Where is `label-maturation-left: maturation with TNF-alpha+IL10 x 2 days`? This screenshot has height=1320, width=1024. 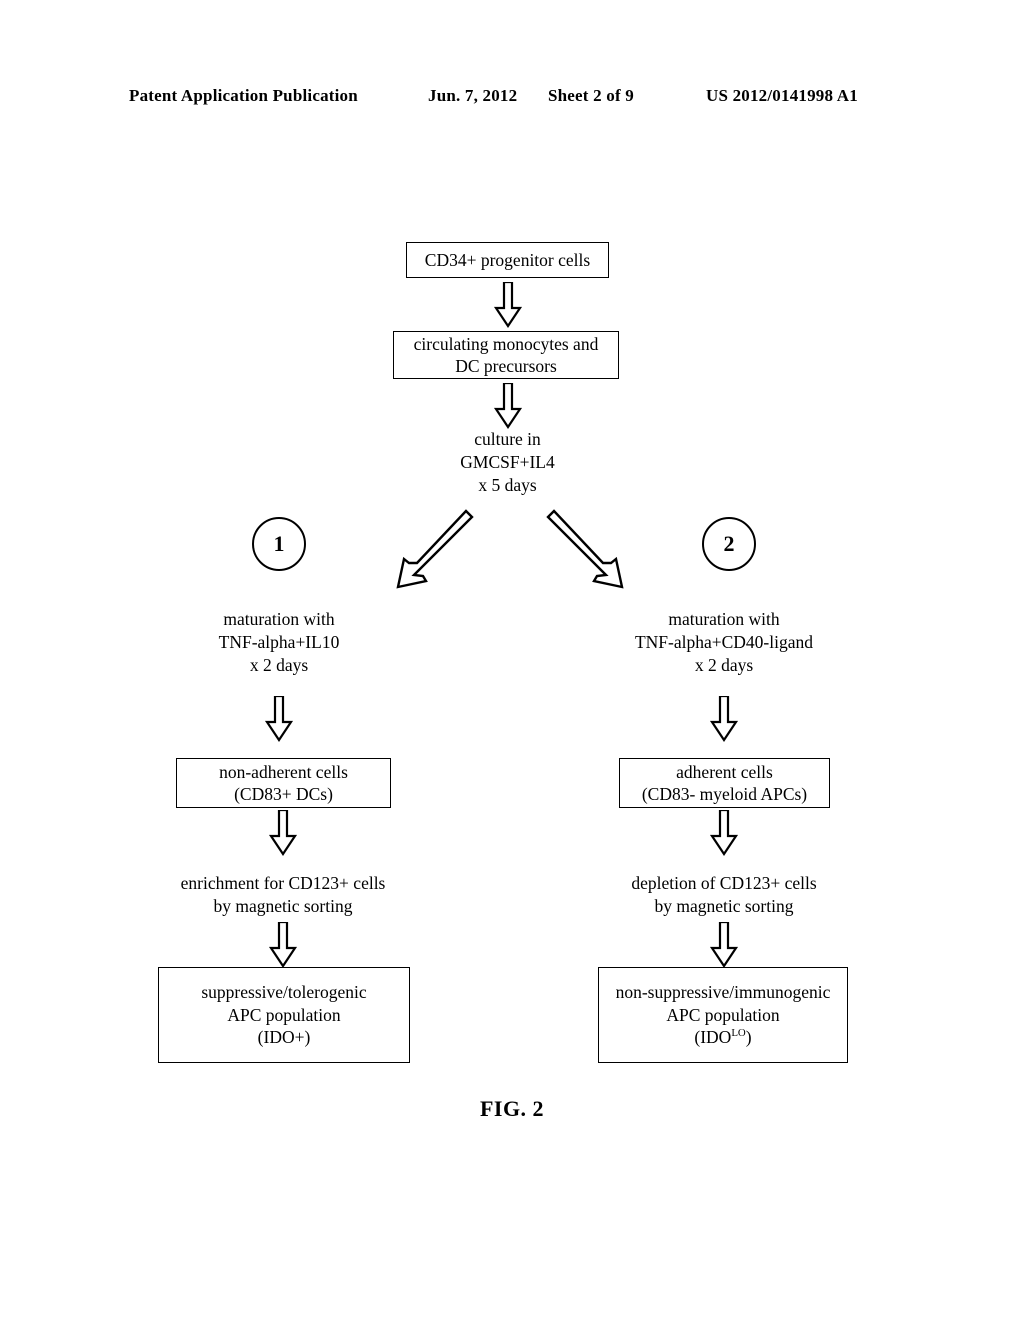
label-maturation-left: maturation with TNF-alpha+IL10 x 2 days is located at coordinates (279, 642).